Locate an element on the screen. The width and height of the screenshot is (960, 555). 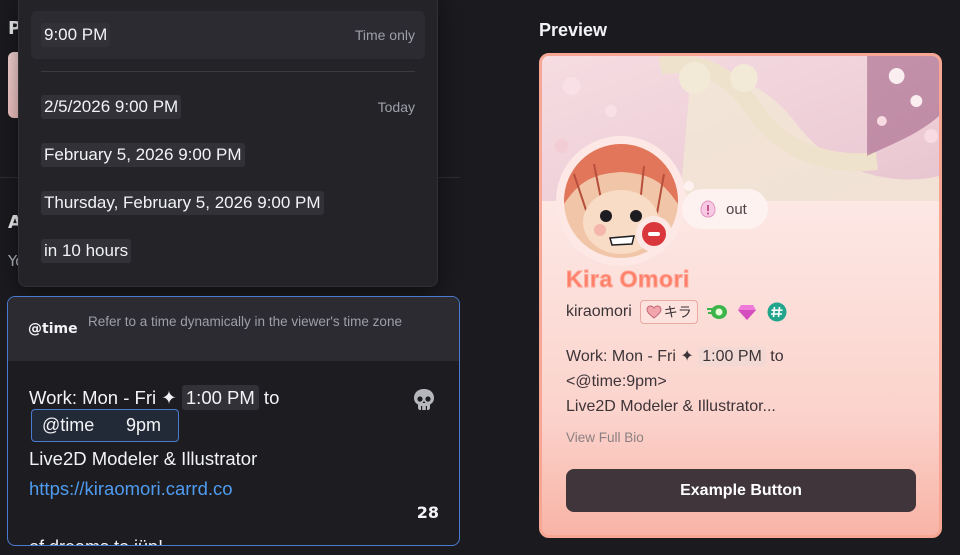
display-name: Kira Omori is located at coordinates (628, 279).